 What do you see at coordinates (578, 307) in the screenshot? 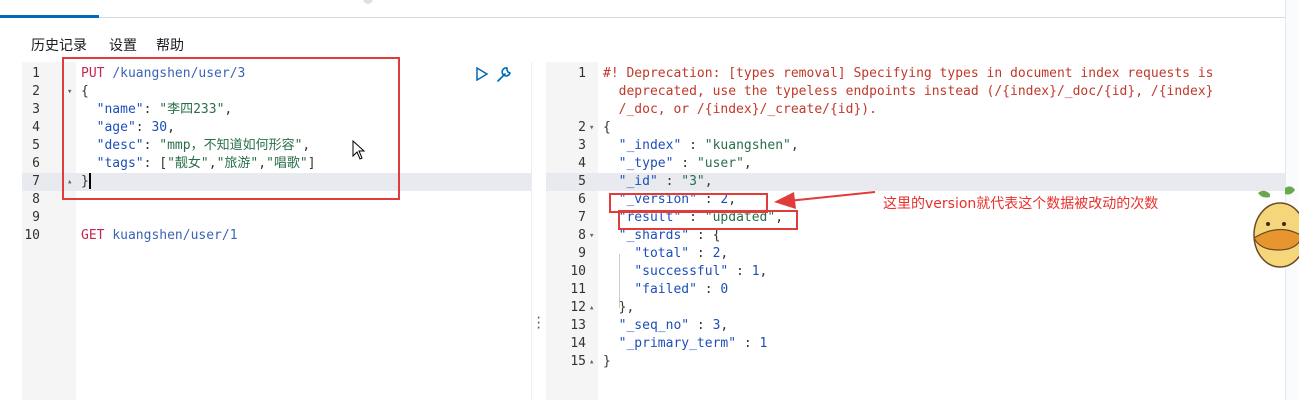
I see `line-number: 12` at bounding box center [578, 307].